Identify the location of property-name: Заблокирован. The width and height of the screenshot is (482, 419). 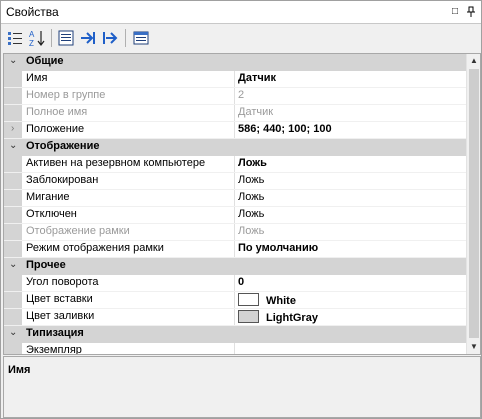
(62, 180).